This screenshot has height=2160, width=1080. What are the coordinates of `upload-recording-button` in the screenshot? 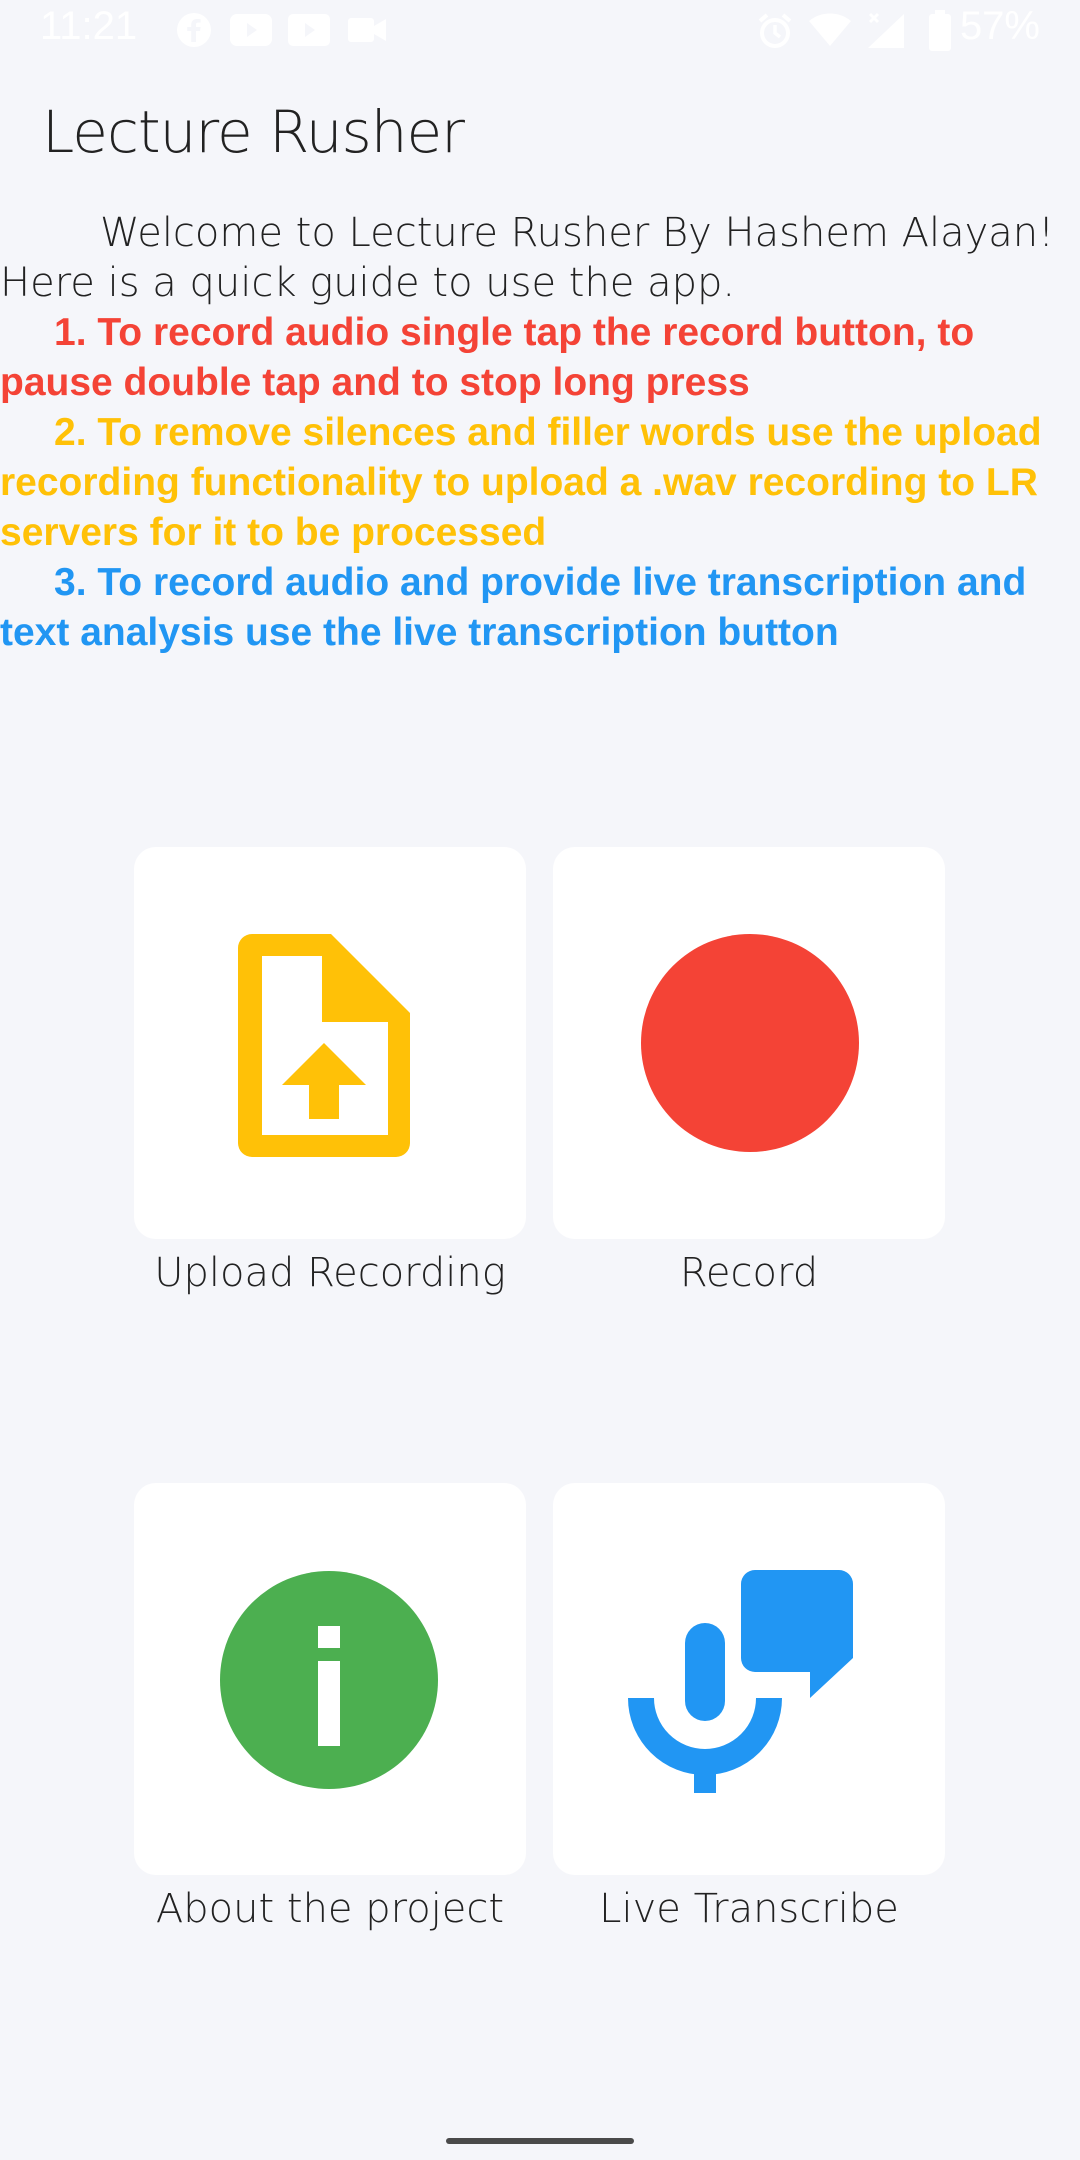 It's located at (330, 1043).